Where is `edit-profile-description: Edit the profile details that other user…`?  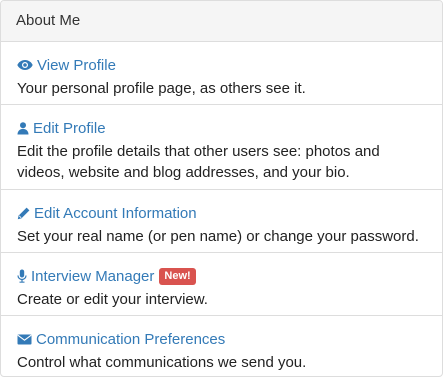 edit-profile-description: Edit the profile details that other user… is located at coordinates (198, 162).